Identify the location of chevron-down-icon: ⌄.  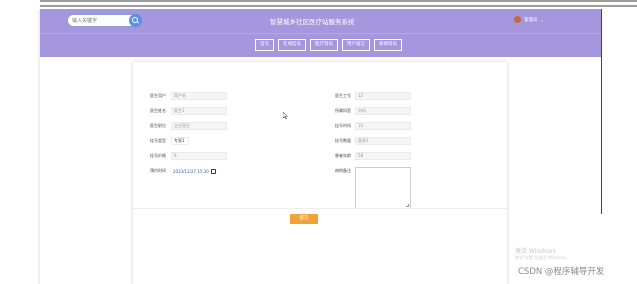
(542, 19).